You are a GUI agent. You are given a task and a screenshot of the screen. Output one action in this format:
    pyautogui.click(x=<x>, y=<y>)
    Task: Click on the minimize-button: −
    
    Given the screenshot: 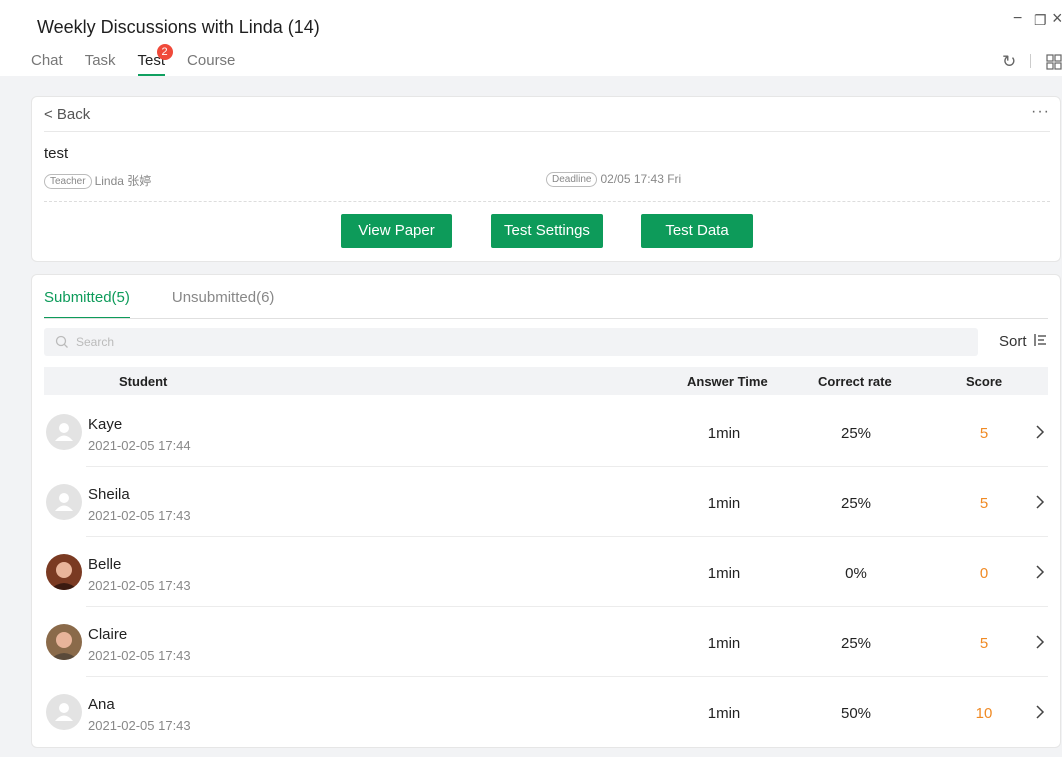 What is the action you would take?
    pyautogui.click(x=1017, y=19)
    